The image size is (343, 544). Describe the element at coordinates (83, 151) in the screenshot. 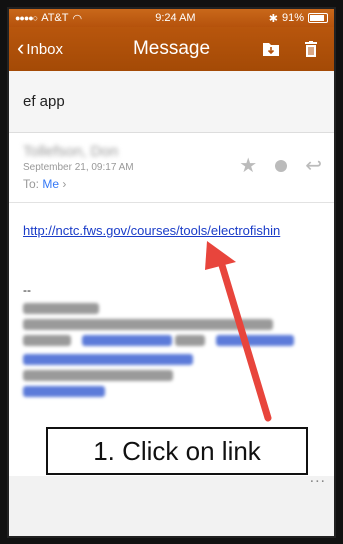

I see `sender-name: Tollefson, Don` at that location.